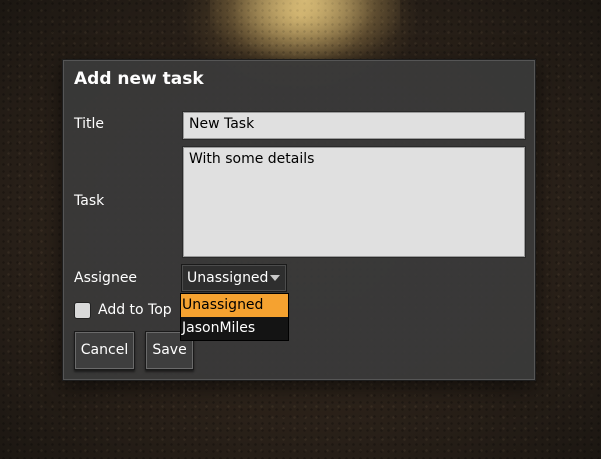 This screenshot has width=601, height=459. I want to click on assignee-option-unassigned: Unassigned, so click(234, 305).